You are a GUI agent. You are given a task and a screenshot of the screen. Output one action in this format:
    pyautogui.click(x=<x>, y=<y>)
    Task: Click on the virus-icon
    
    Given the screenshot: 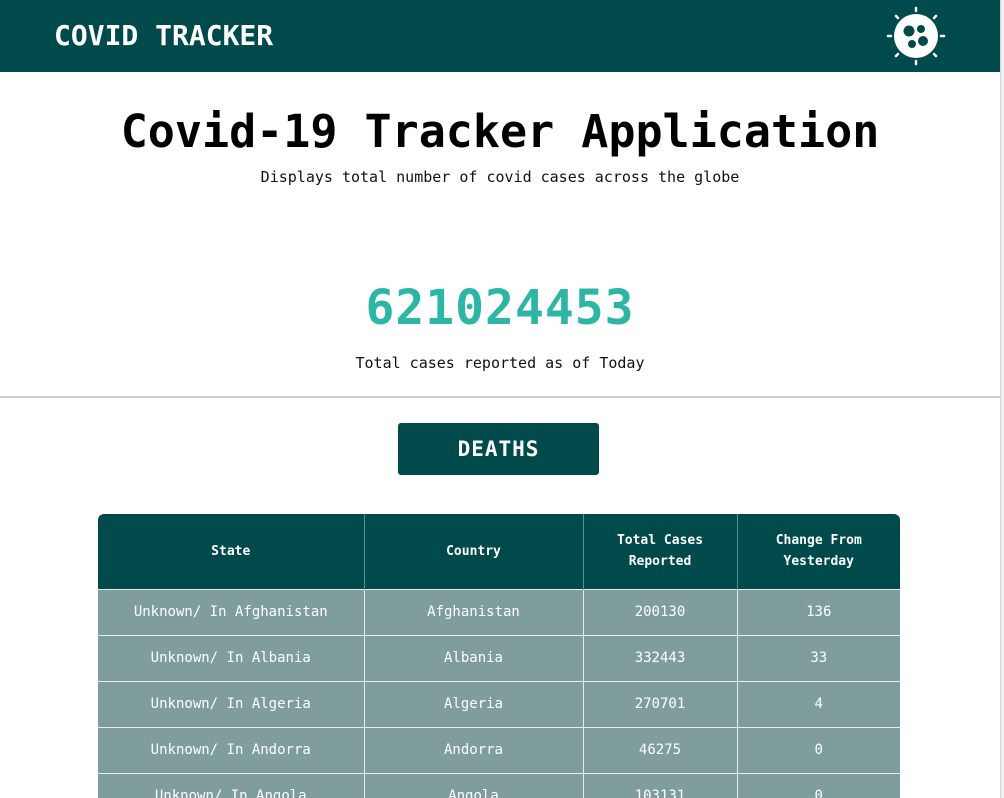 What is the action you would take?
    pyautogui.click(x=916, y=36)
    